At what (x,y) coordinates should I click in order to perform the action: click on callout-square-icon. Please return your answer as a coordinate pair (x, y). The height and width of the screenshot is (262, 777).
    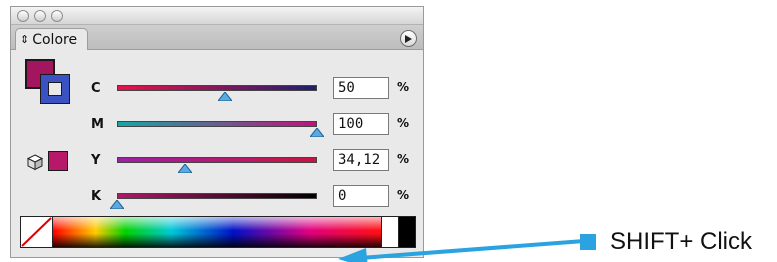
    Looking at the image, I should click on (588, 242).